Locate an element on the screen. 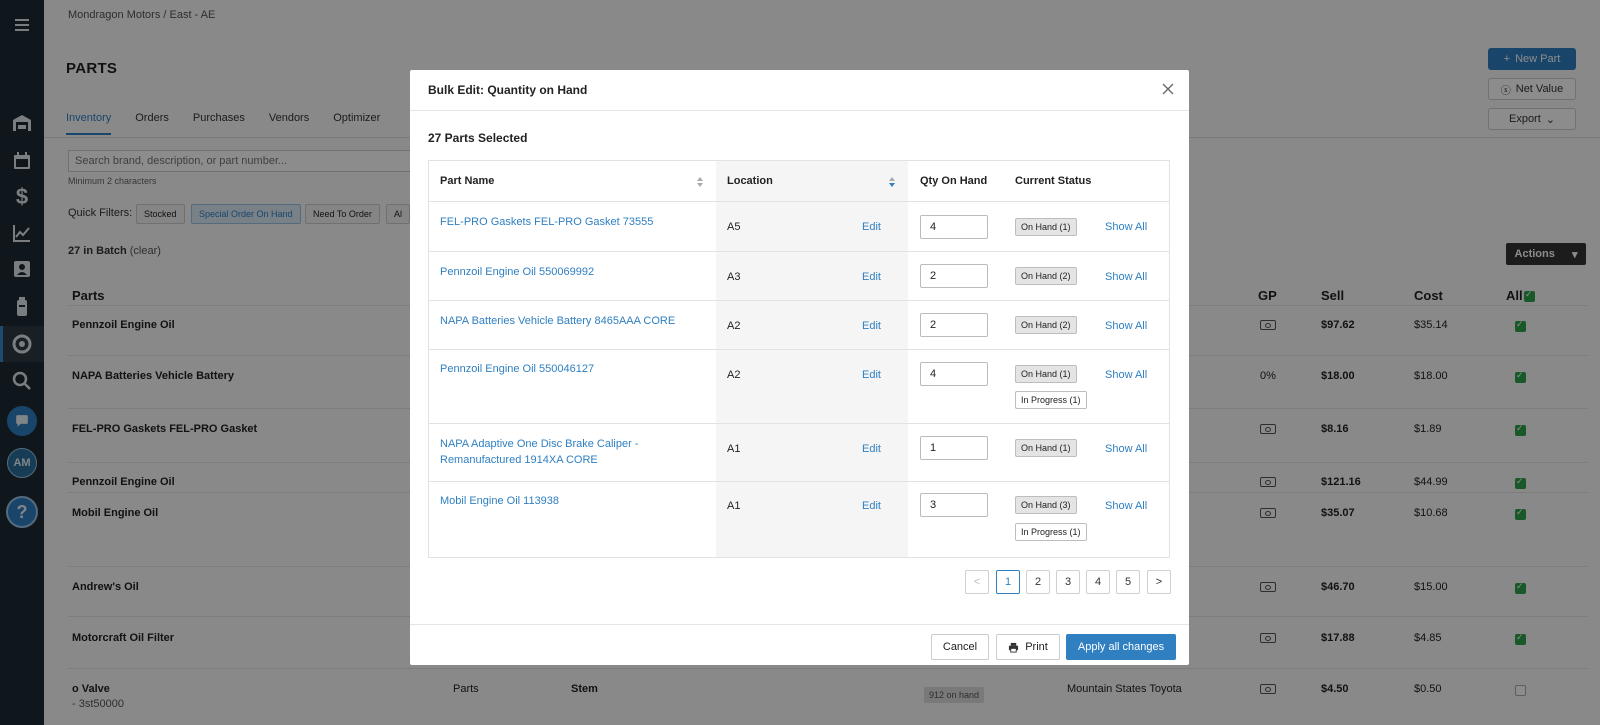  part-name-link: FEL-PRO Gaskets FEL-PRO Gasket 73555 is located at coordinates (550, 222).